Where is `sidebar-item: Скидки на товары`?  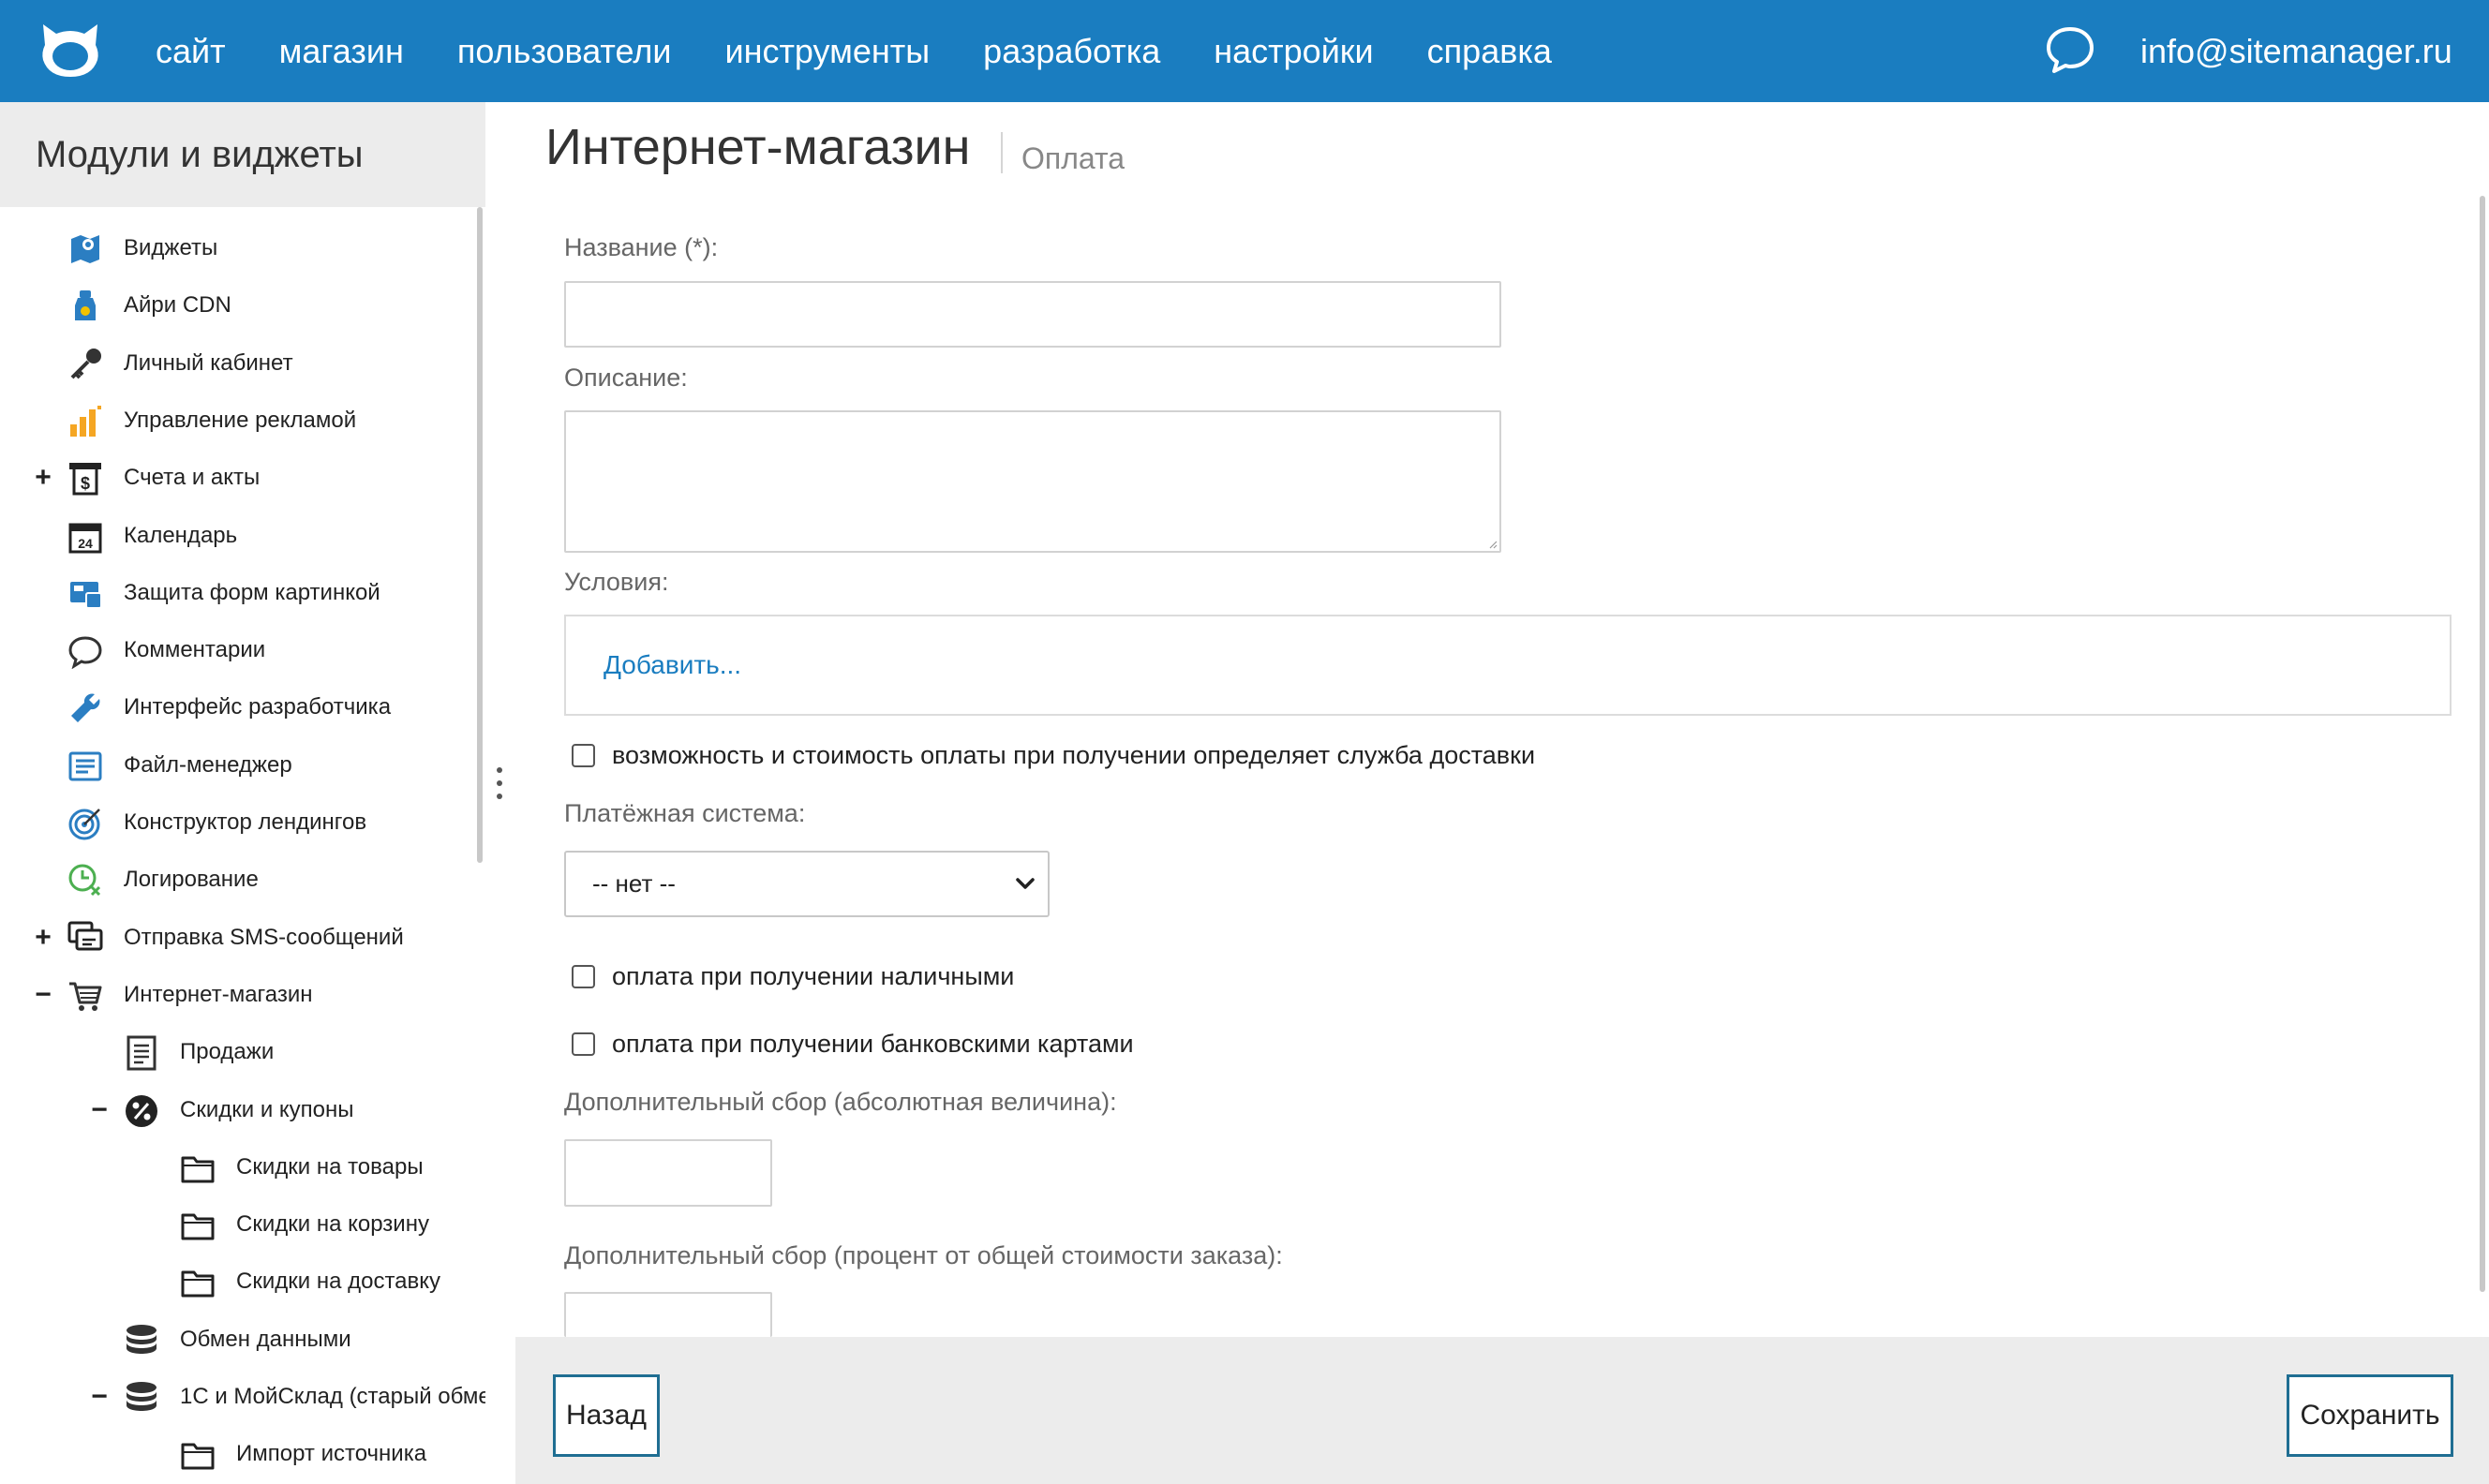 sidebar-item: Скидки на товары is located at coordinates (242, 1167).